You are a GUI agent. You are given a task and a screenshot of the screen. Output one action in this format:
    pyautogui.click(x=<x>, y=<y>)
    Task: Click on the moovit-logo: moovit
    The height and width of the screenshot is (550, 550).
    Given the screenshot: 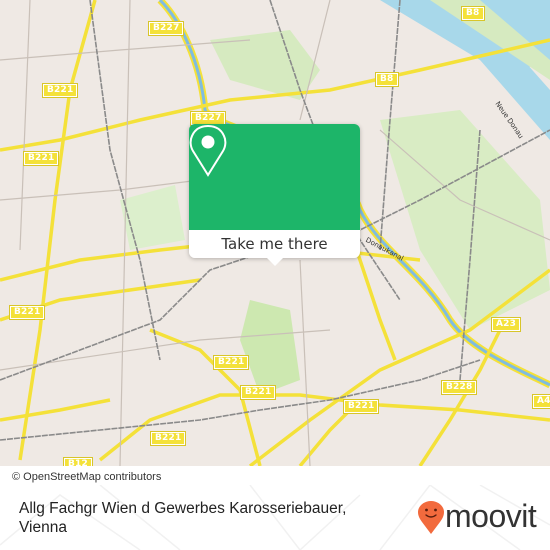 What is the action you would take?
    pyautogui.click(x=480, y=517)
    